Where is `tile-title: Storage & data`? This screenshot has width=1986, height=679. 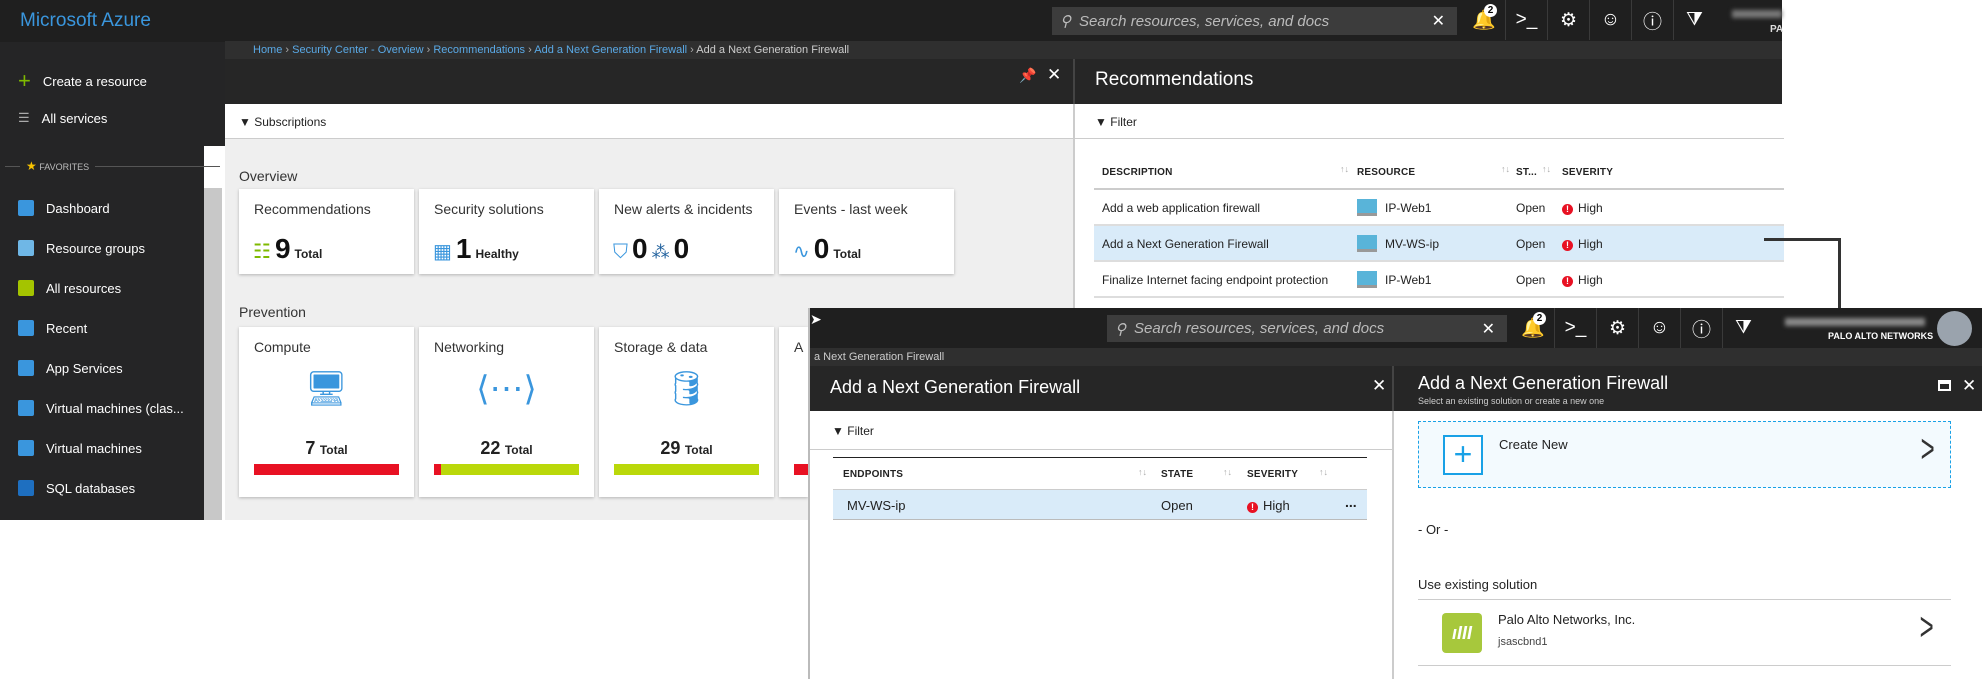
tile-title: Storage & data is located at coordinates (661, 347).